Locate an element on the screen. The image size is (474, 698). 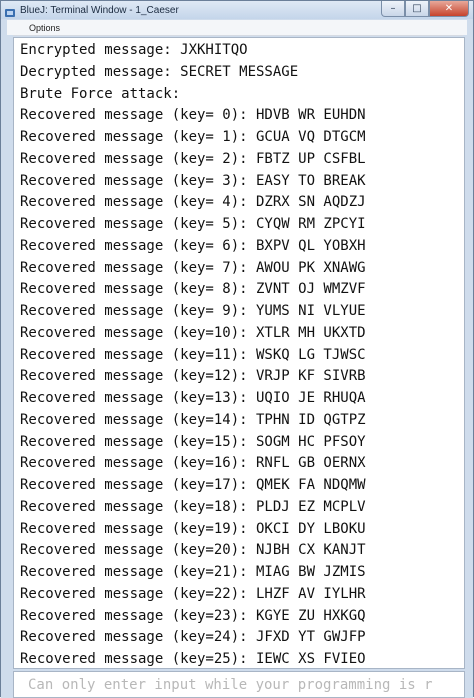
frame-left is located at coordinates (7, 366).